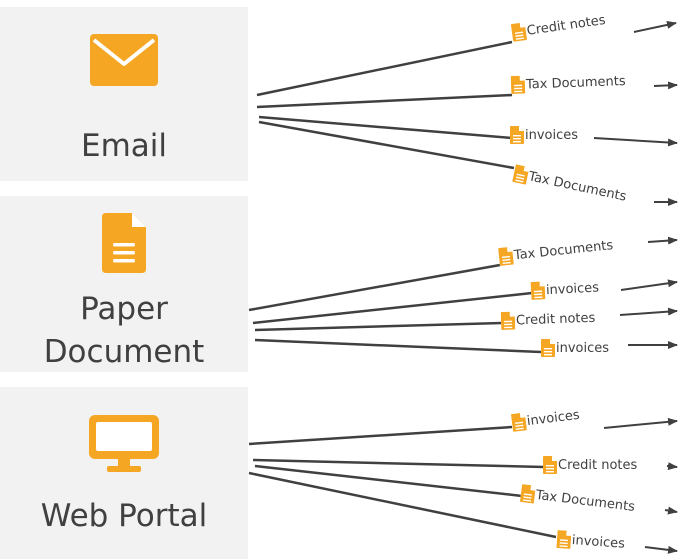 This screenshot has width=682, height=559. What do you see at coordinates (124, 444) in the screenshot?
I see `monitor-icon` at bounding box center [124, 444].